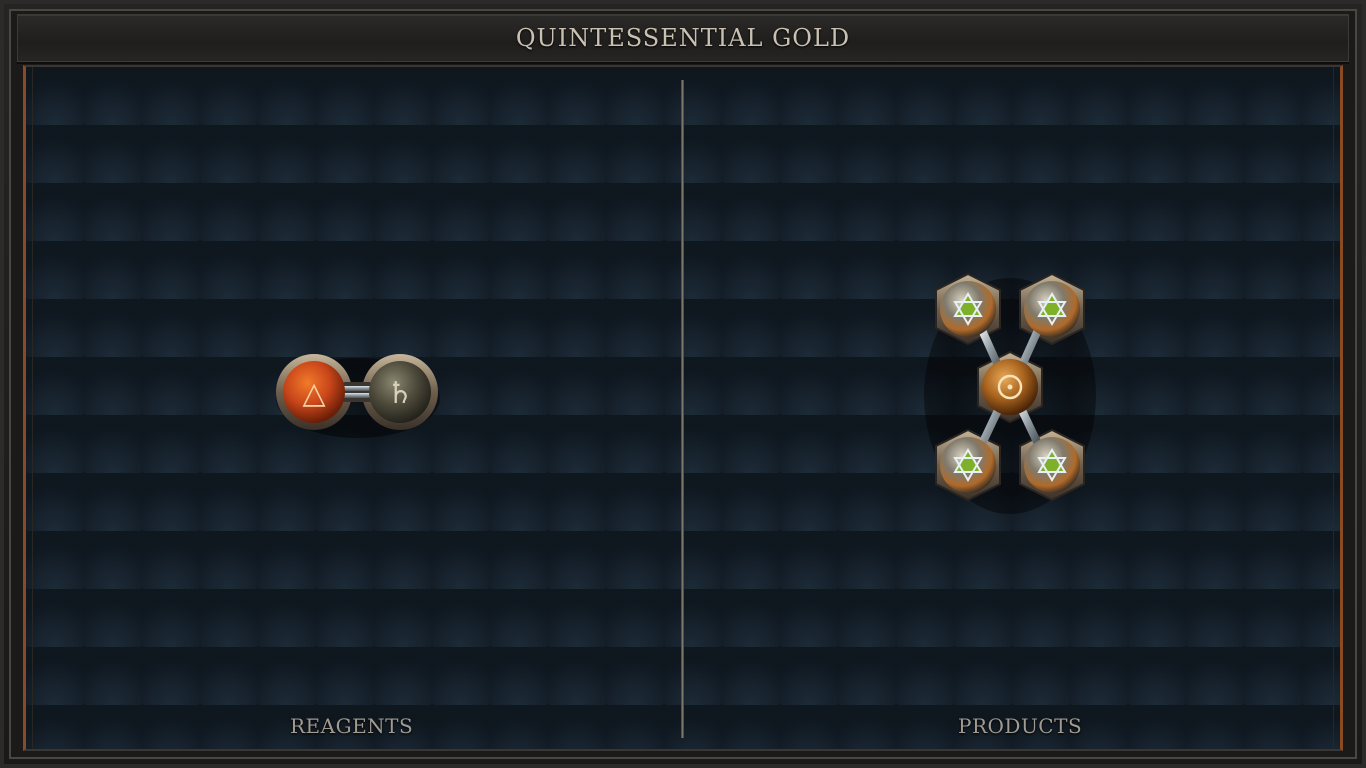 This screenshot has height=768, width=1366. I want to click on title-bar: QUINTESSENTIAL GOLD, so click(683, 38).